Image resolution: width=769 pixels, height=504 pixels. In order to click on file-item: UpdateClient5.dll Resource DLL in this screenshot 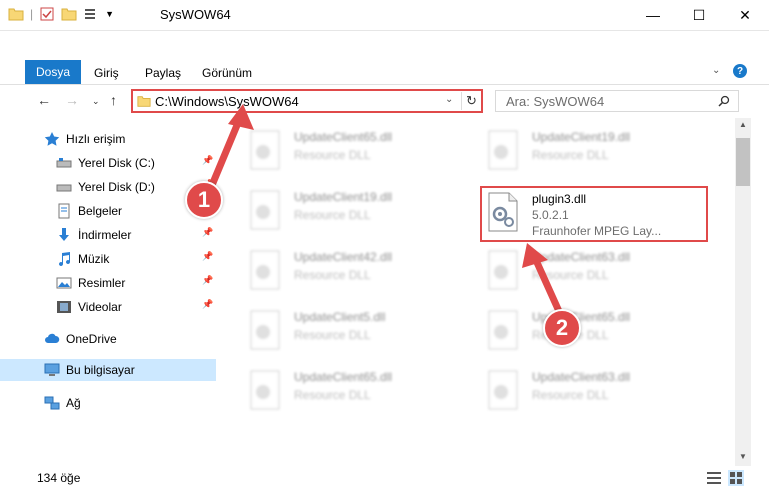, I will do `click(354, 332)`.